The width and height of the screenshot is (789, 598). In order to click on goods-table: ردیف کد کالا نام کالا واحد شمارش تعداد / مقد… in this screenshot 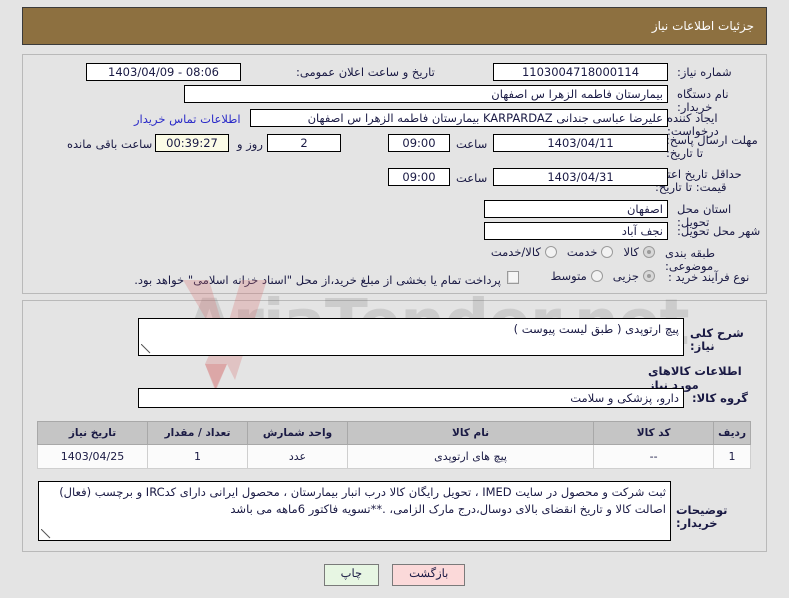, I will do `click(394, 445)`.